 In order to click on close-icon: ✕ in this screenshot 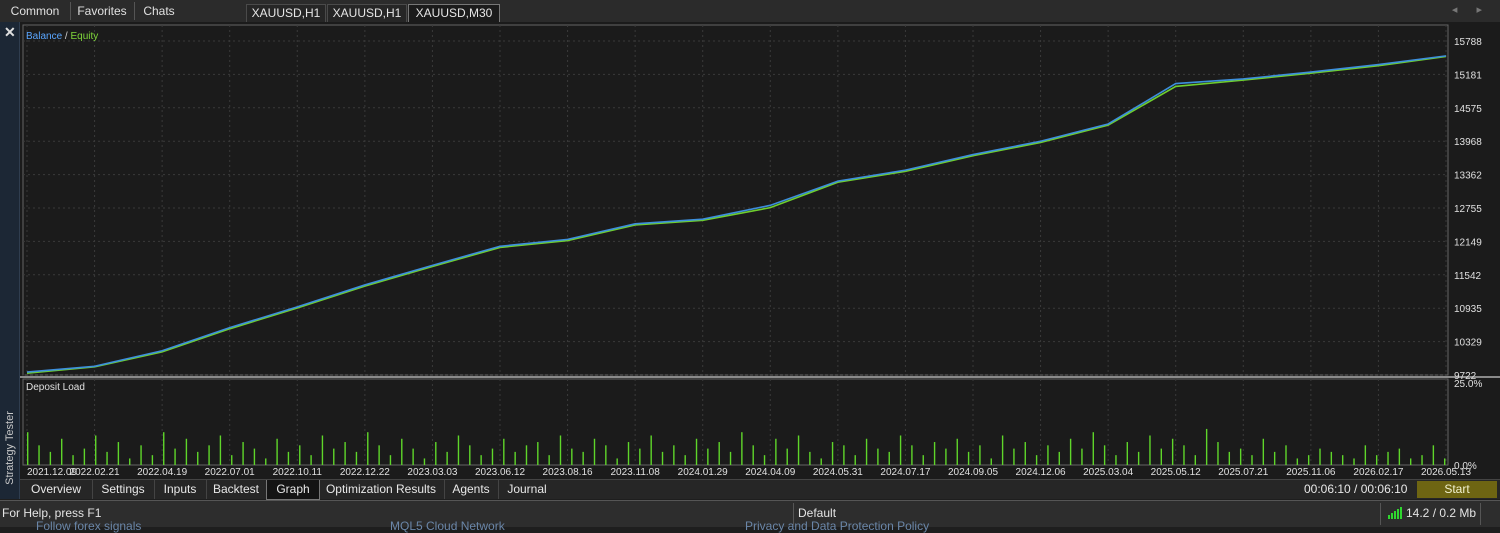, I will do `click(10, 32)`.